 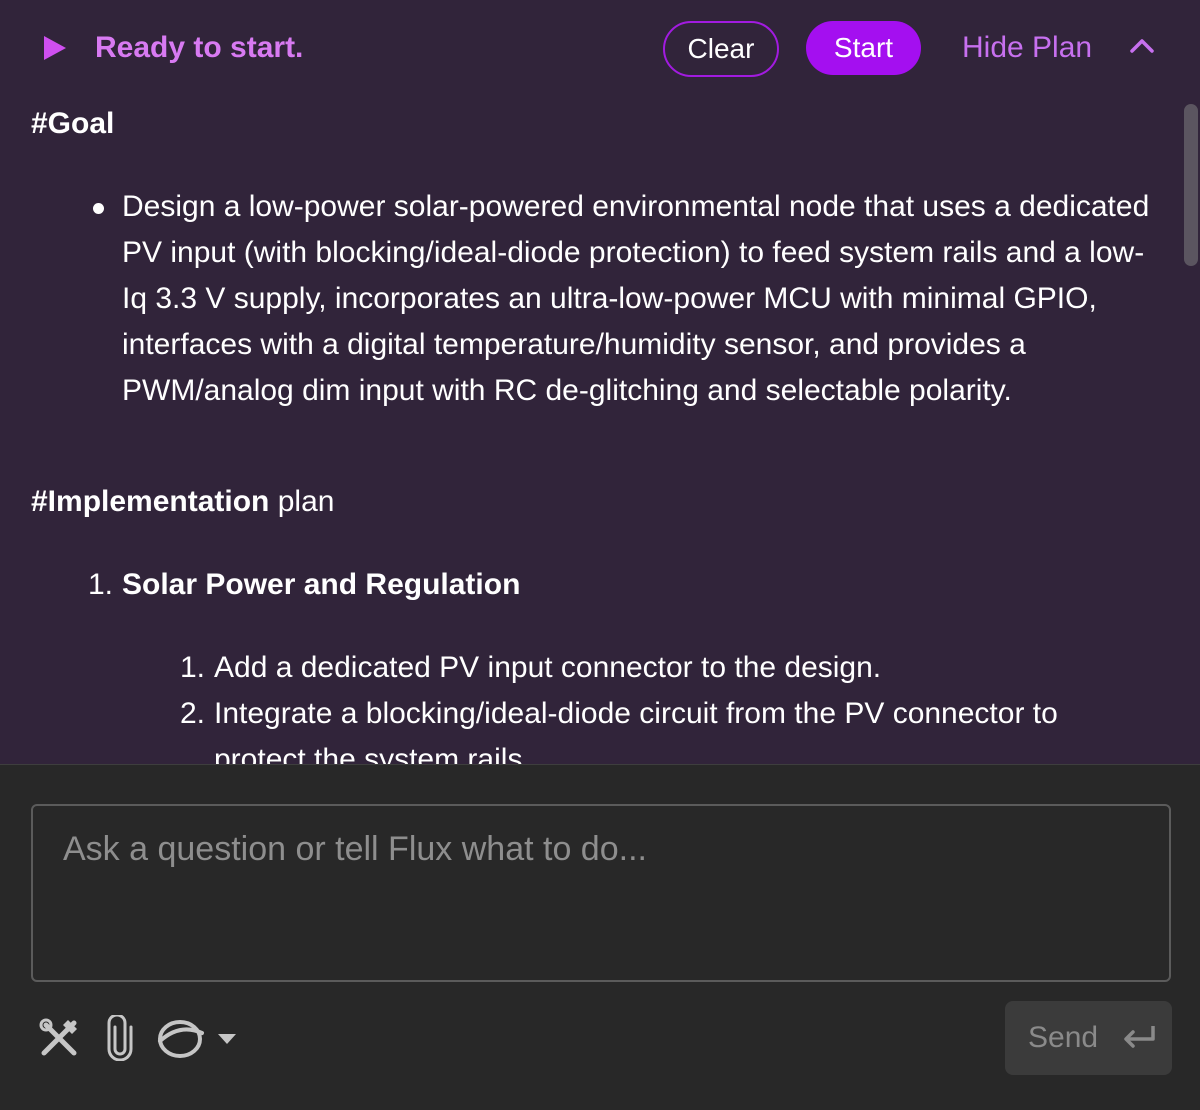 I want to click on paperclip-icon, so click(x=120, y=1038).